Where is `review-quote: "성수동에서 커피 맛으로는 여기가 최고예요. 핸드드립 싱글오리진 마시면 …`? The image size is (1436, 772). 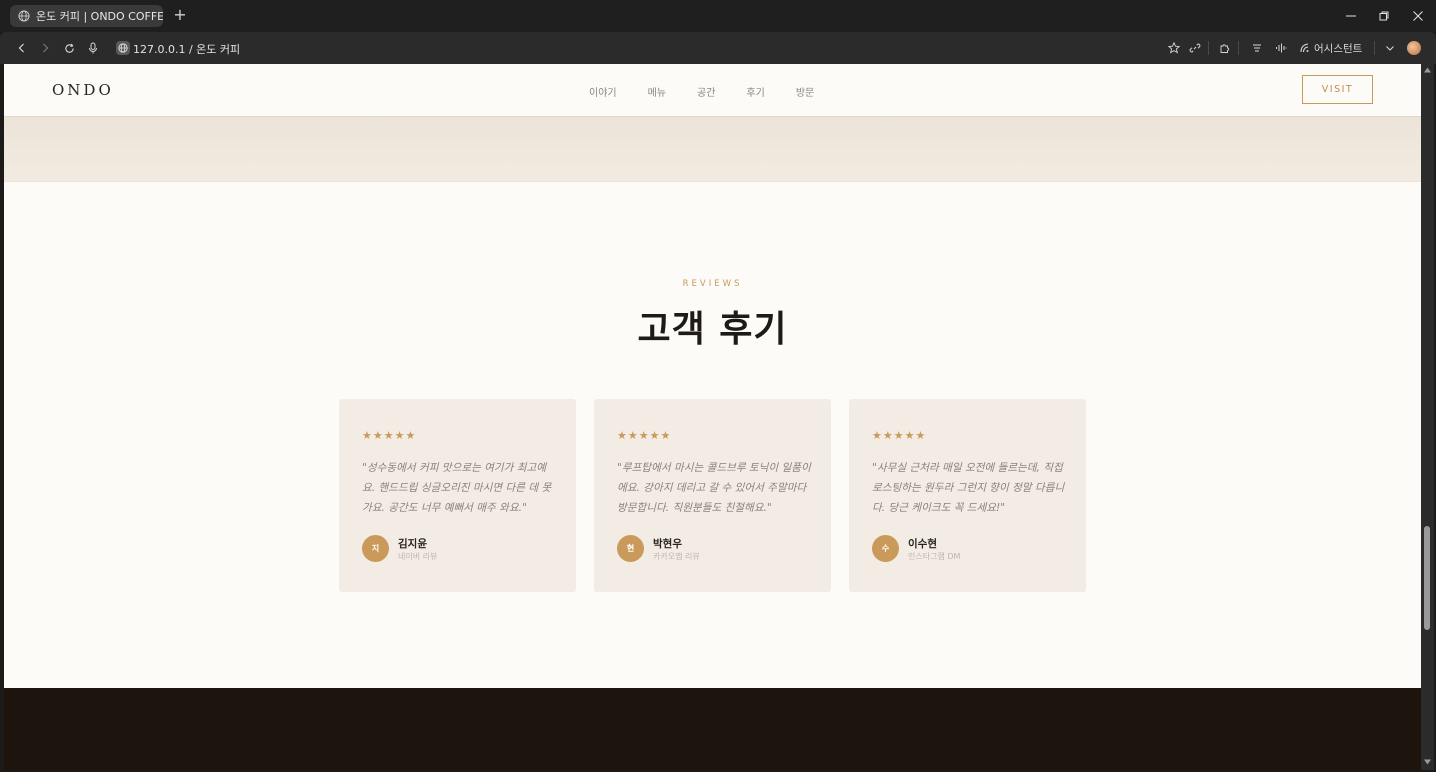
review-quote: "성수동에서 커피 맛으로는 여기가 최고예요. 핸드드립 싱글오리진 마시면 … is located at coordinates (457, 488).